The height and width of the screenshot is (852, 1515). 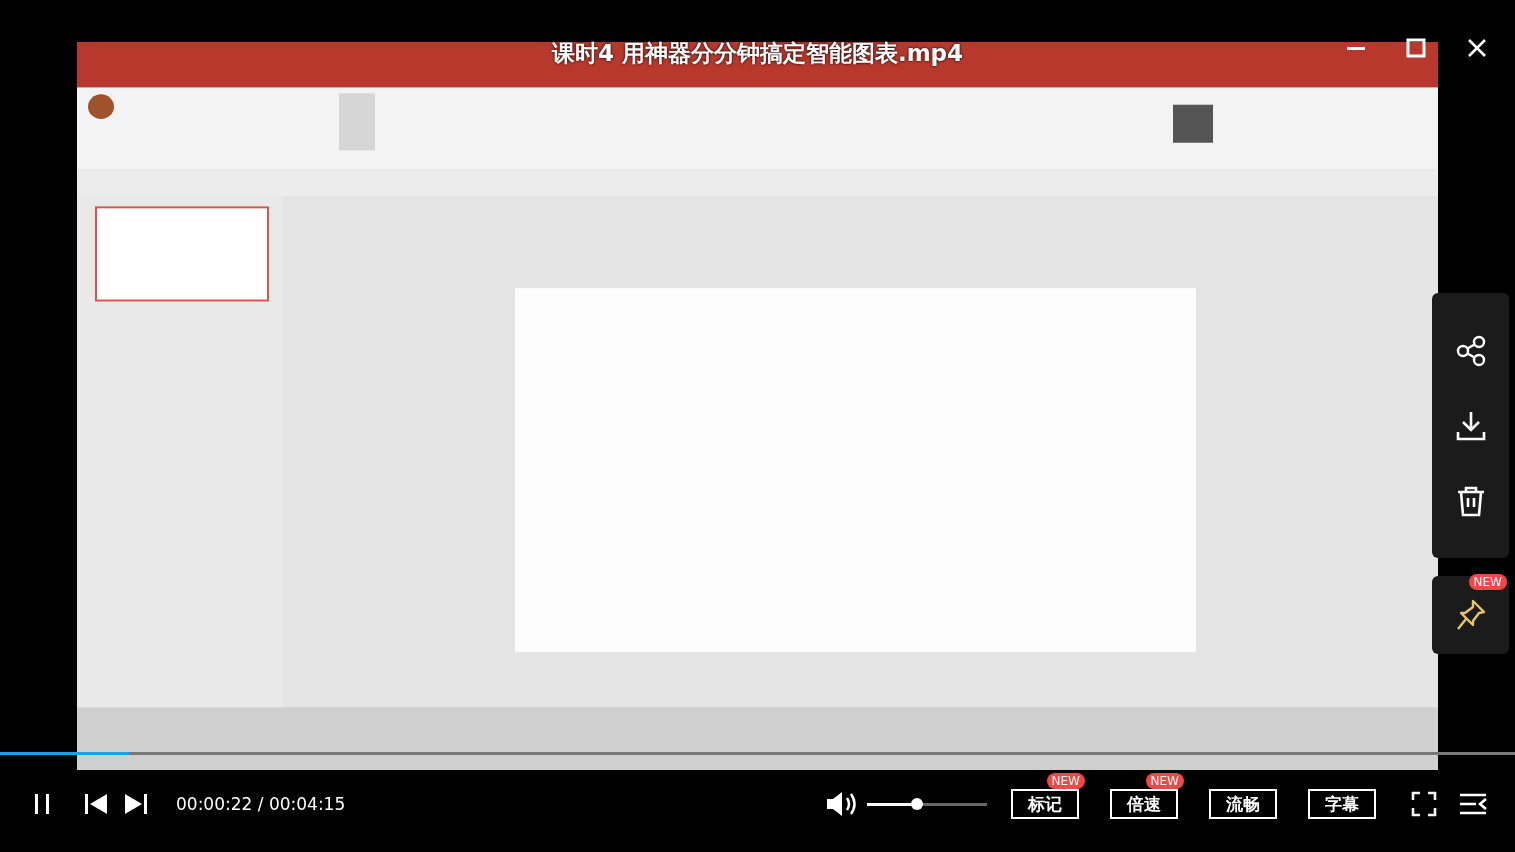 I want to click on fullscreen-icon, so click(x=1424, y=804).